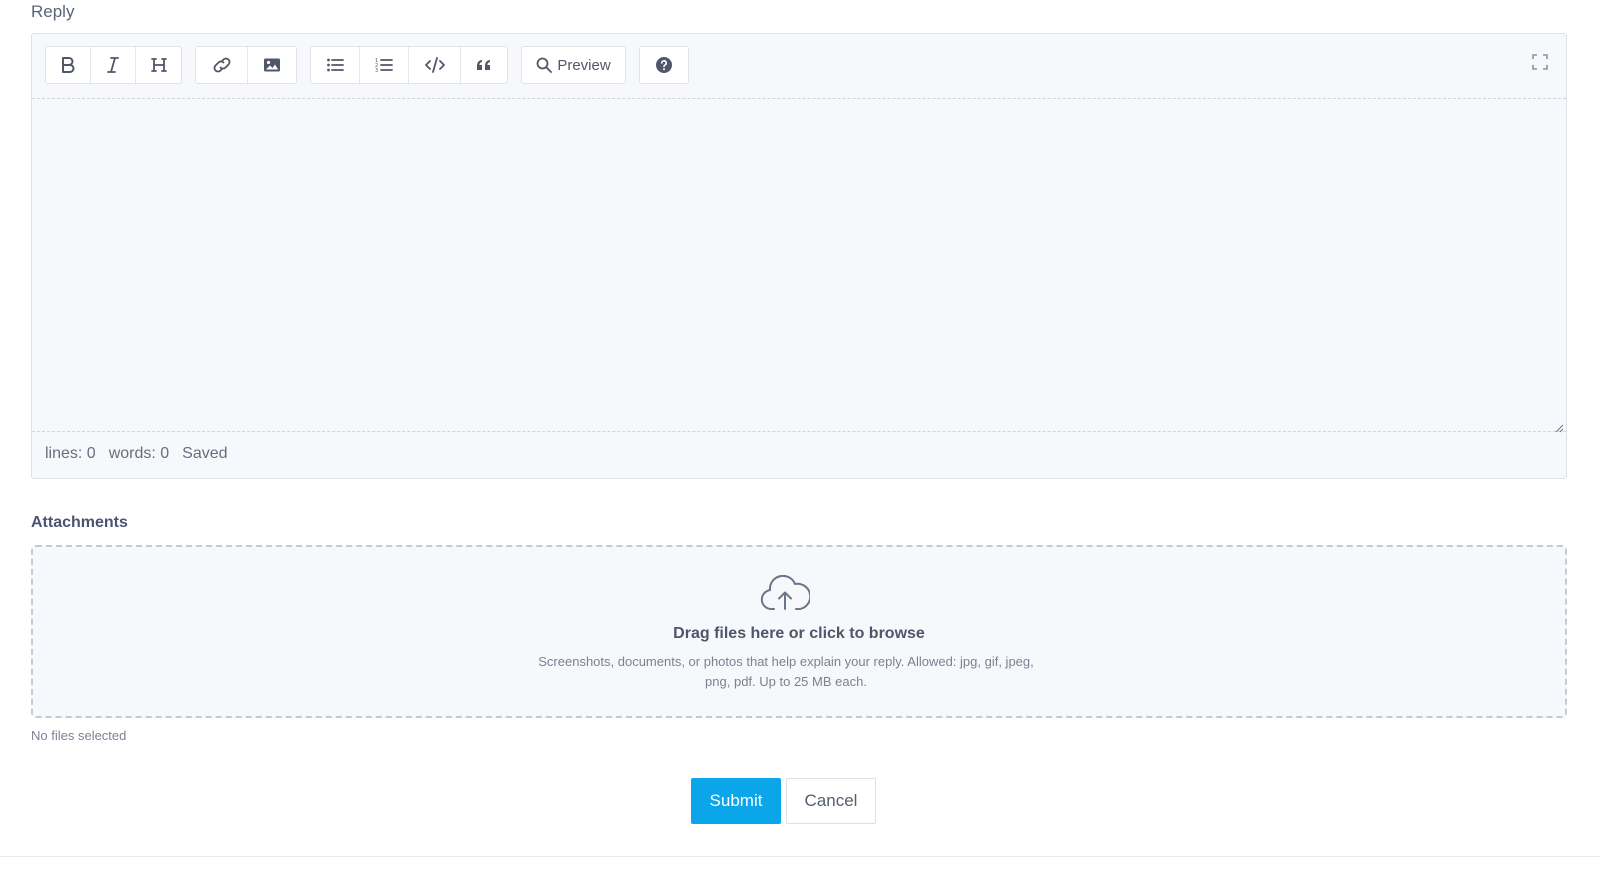  I want to click on attachments-title: Attachments, so click(79, 522).